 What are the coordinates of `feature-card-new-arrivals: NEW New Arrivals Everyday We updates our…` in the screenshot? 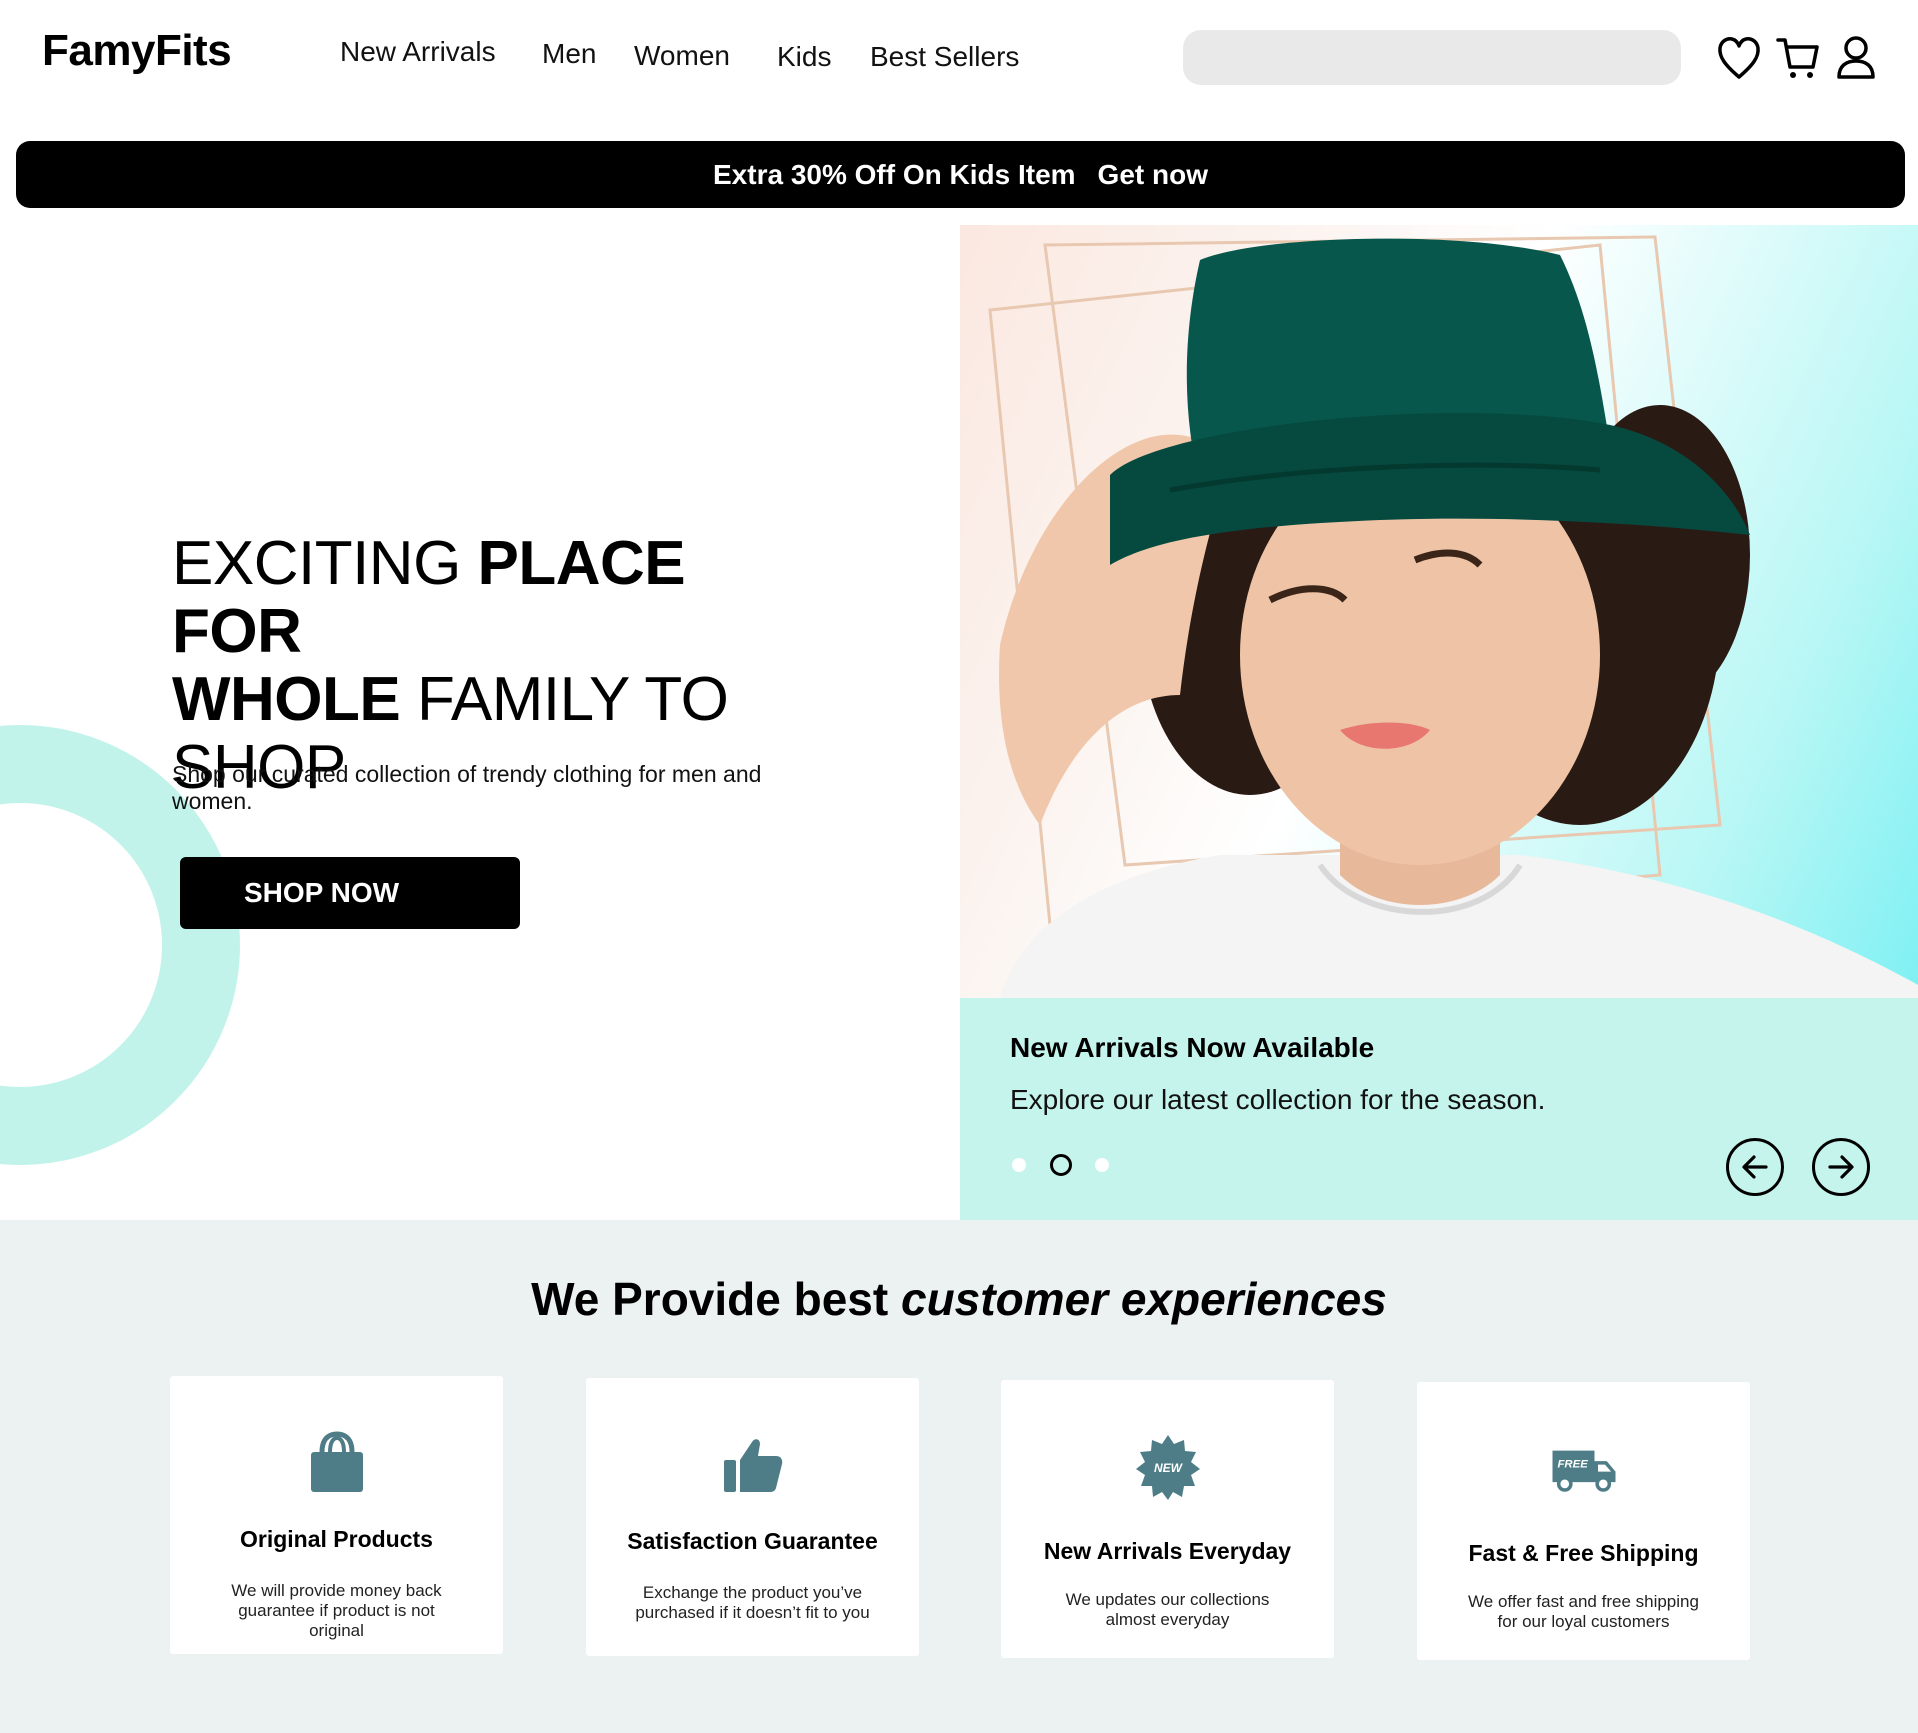 It's located at (1167, 1519).